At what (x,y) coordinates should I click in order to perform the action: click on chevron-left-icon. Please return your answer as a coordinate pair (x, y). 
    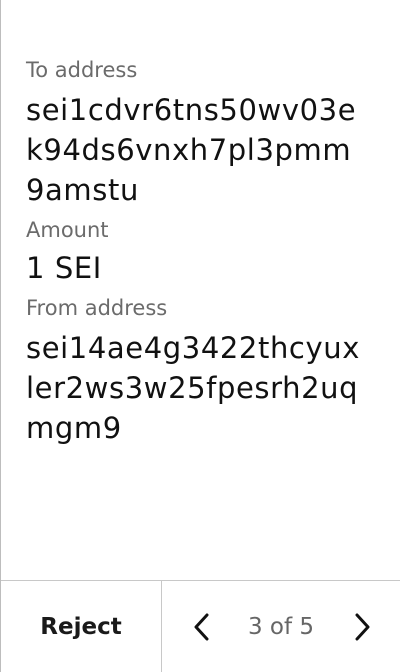
    Looking at the image, I should click on (201, 627).